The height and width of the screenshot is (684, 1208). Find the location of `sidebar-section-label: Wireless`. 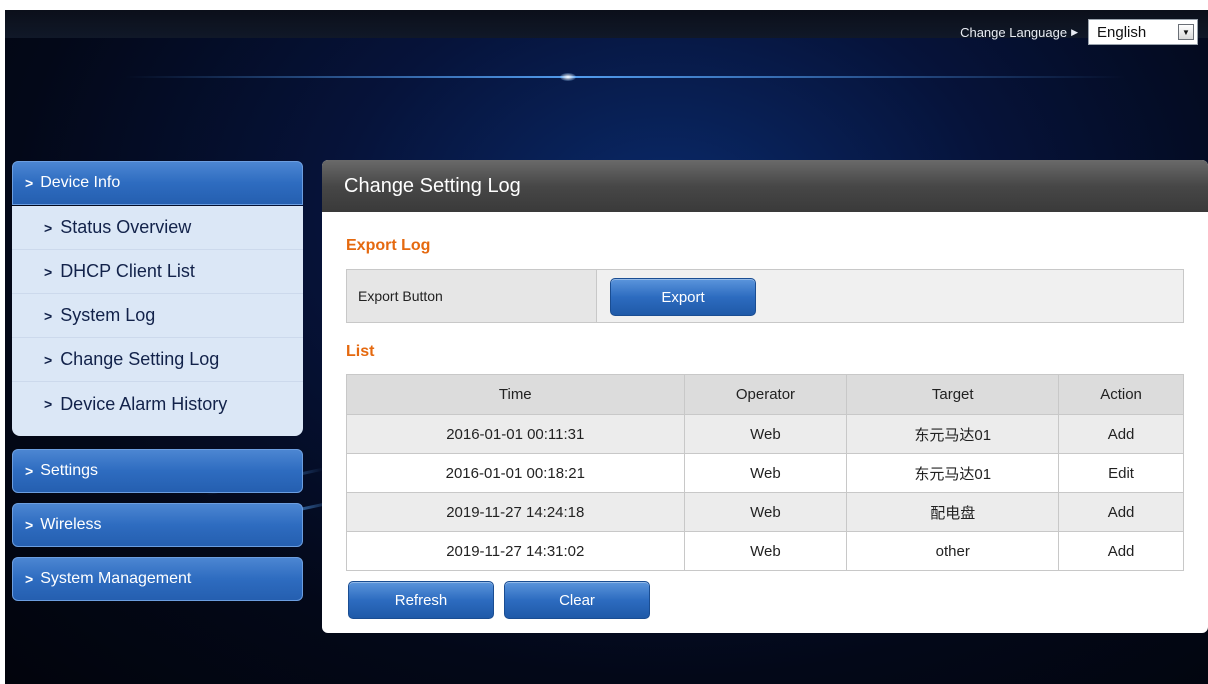

sidebar-section-label: Wireless is located at coordinates (71, 524).